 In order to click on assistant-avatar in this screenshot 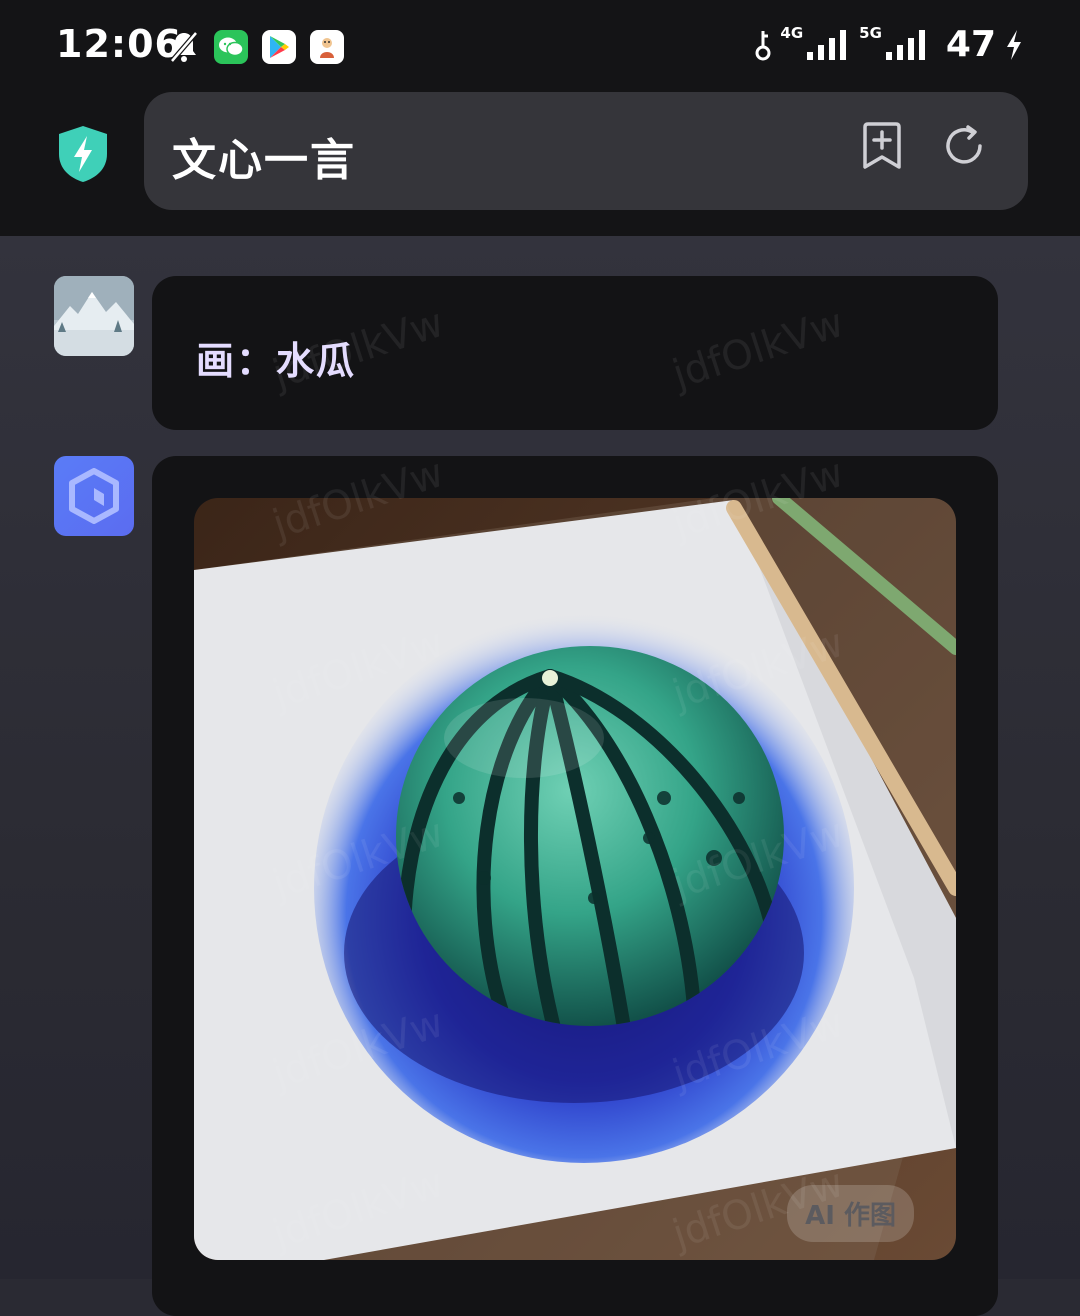, I will do `click(94, 496)`.